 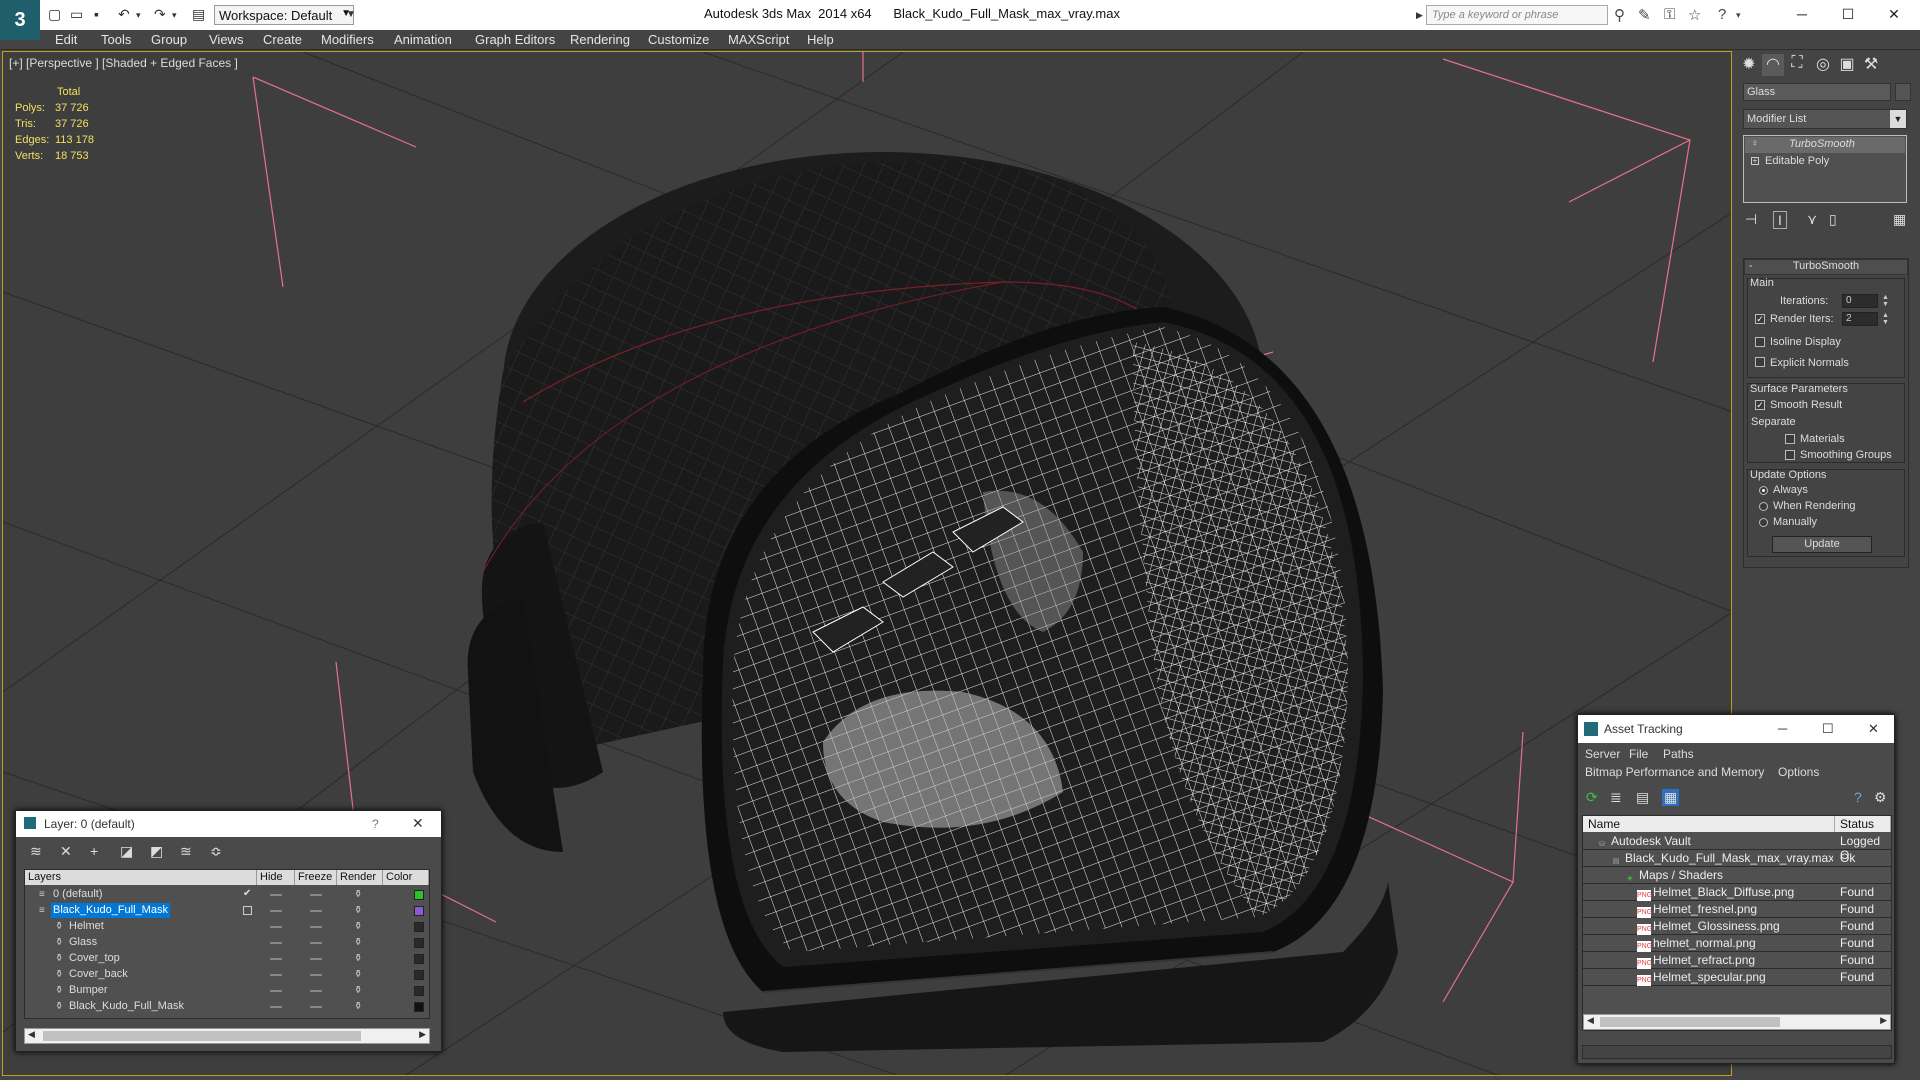 What do you see at coordinates (227, 927) in the screenshot?
I see `layer-row: ⚱ Helmet ⚱` at bounding box center [227, 927].